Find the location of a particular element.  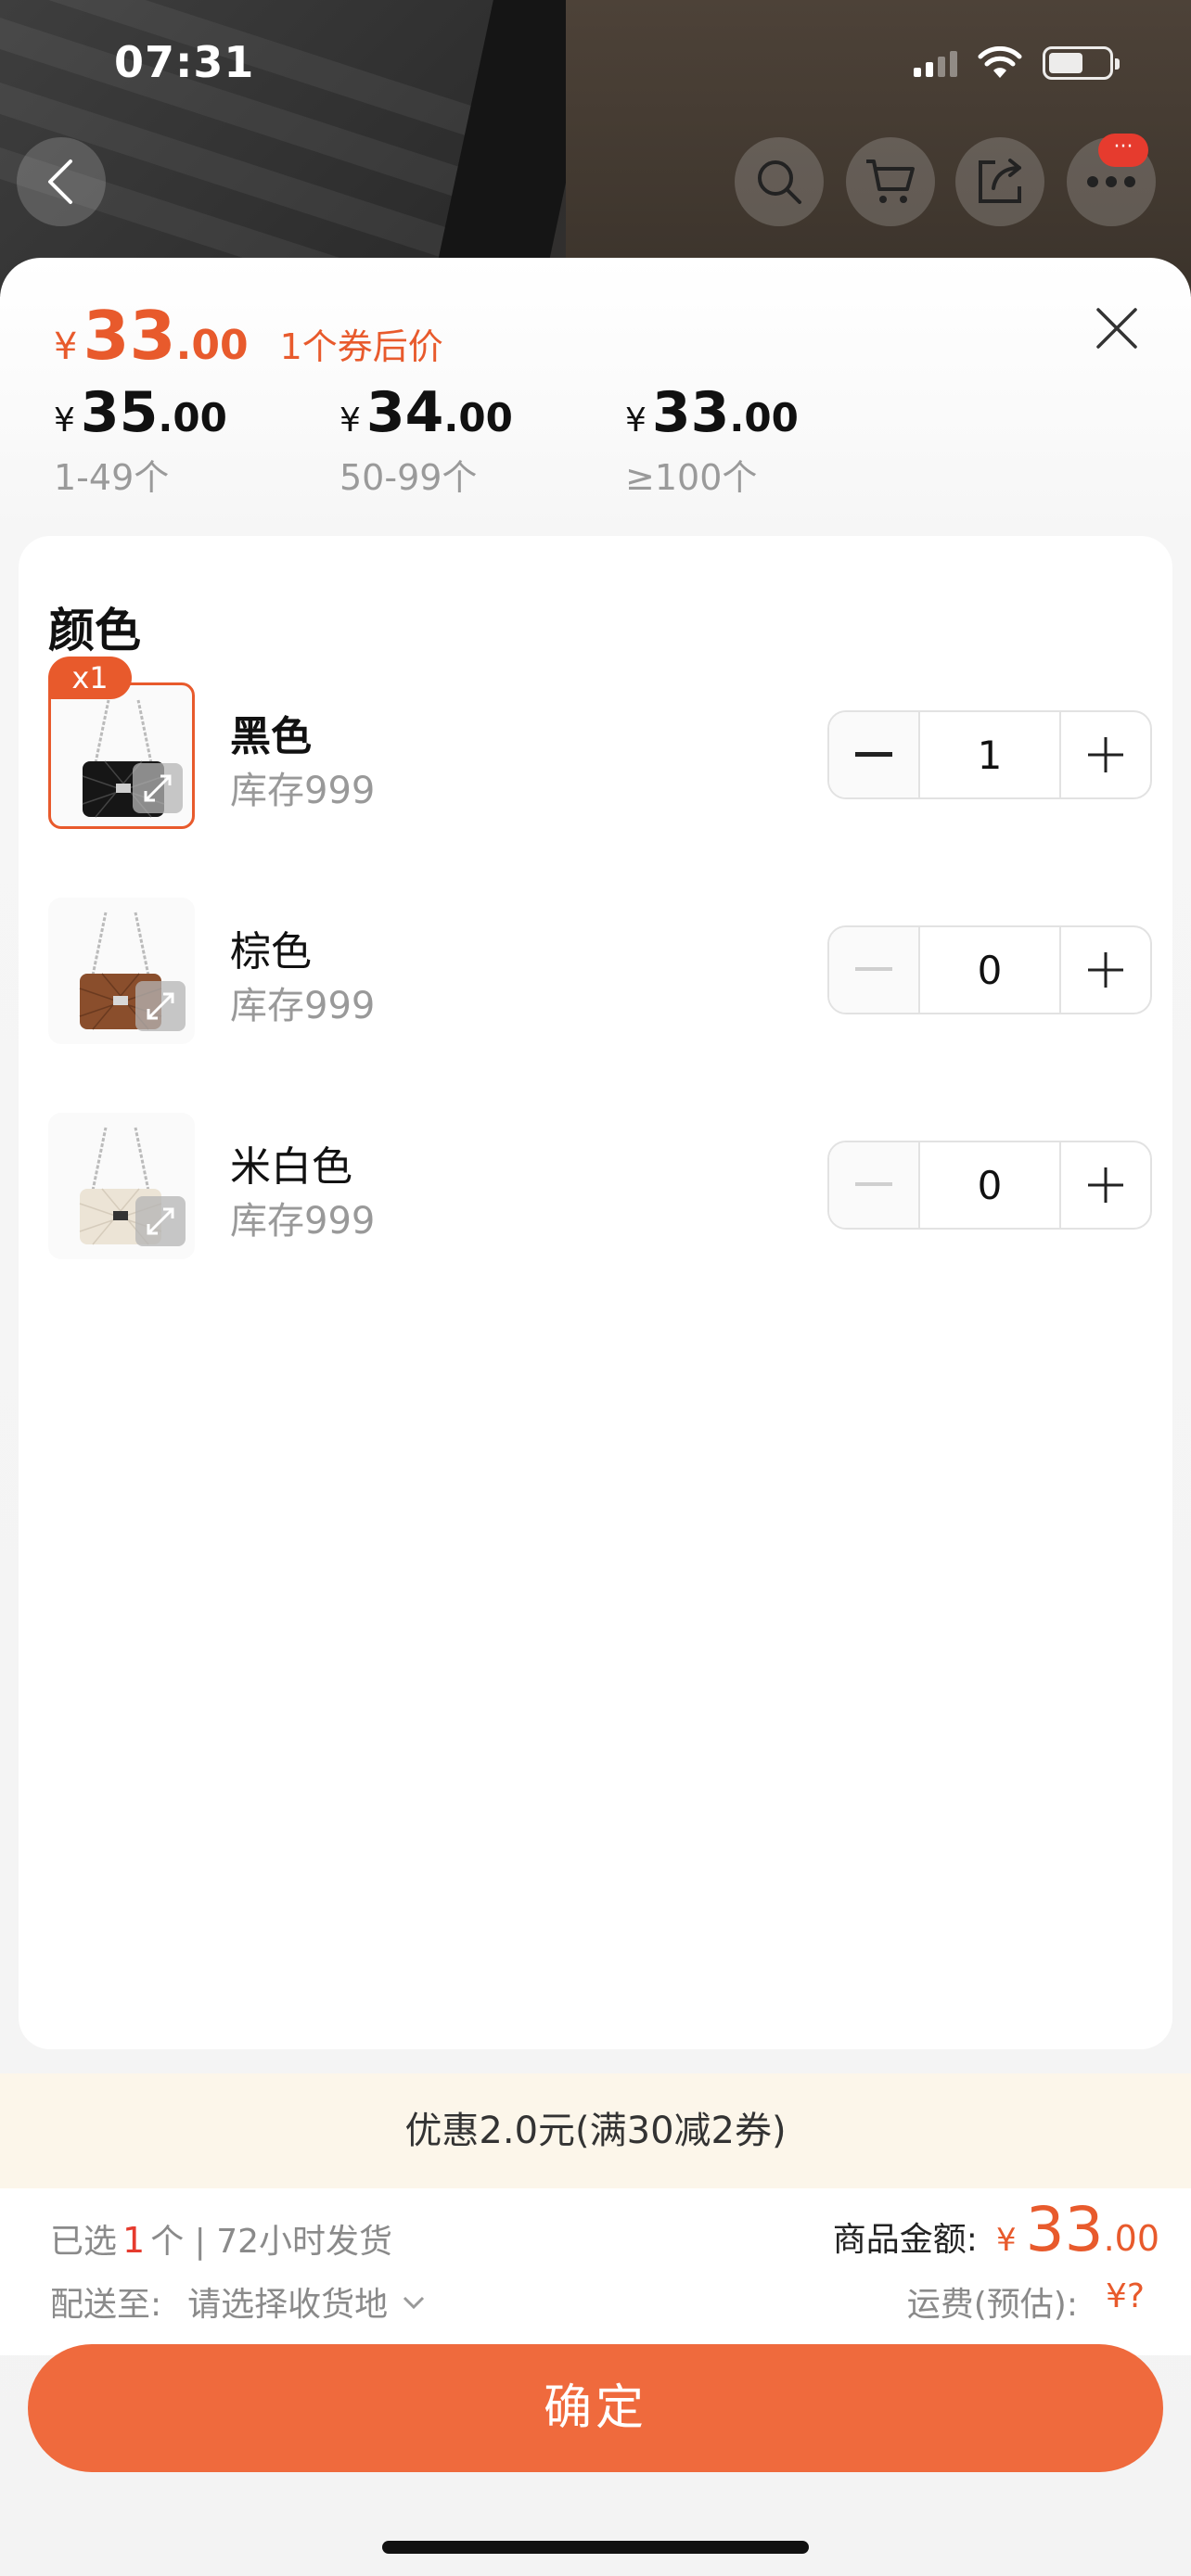

share-button is located at coordinates (999, 181).